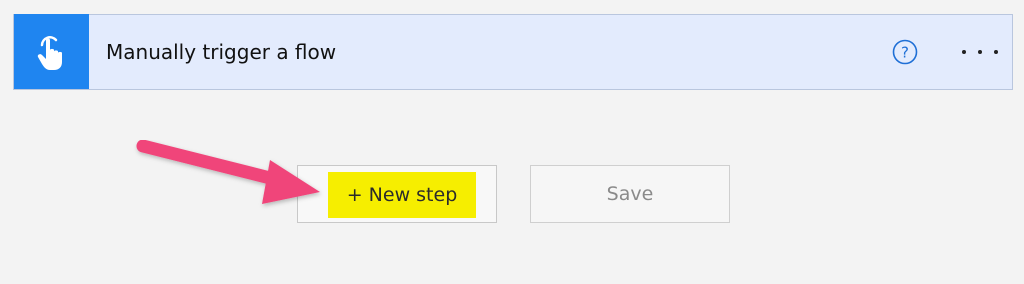 The image size is (1024, 284). Describe the element at coordinates (630, 194) in the screenshot. I see `save-button: Save` at that location.